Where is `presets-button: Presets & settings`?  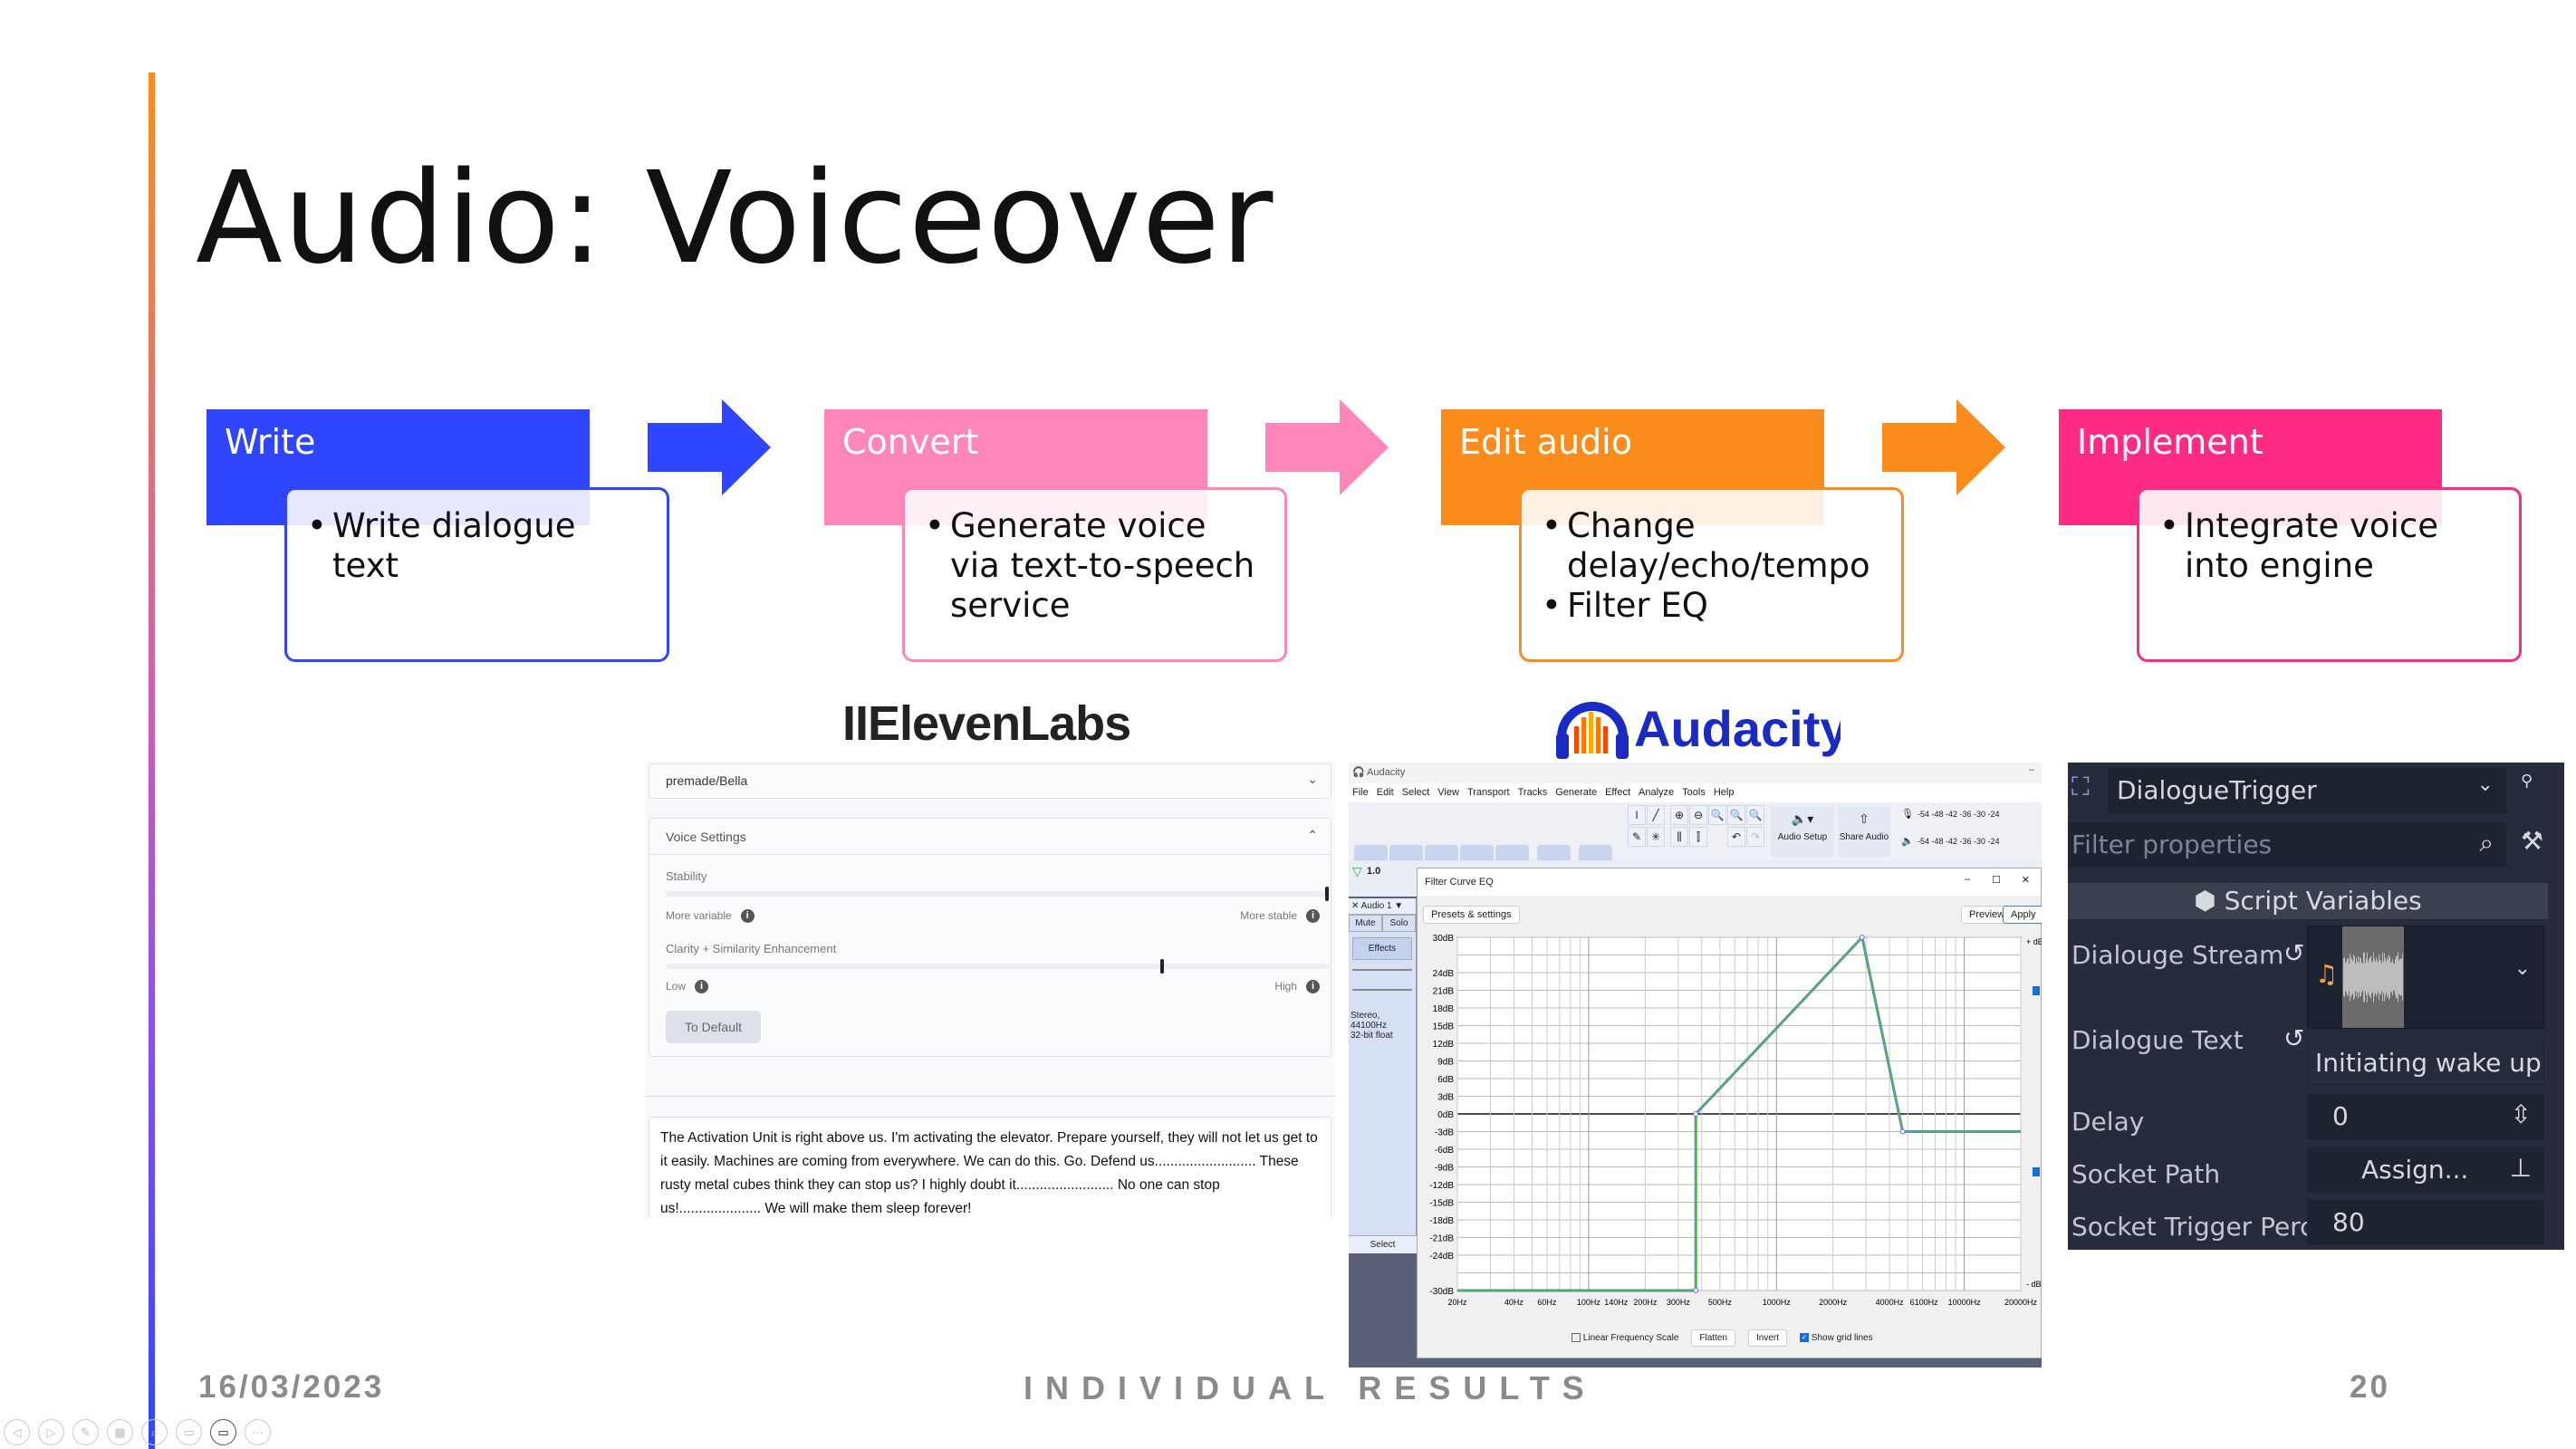 presets-button: Presets & settings is located at coordinates (1471, 915).